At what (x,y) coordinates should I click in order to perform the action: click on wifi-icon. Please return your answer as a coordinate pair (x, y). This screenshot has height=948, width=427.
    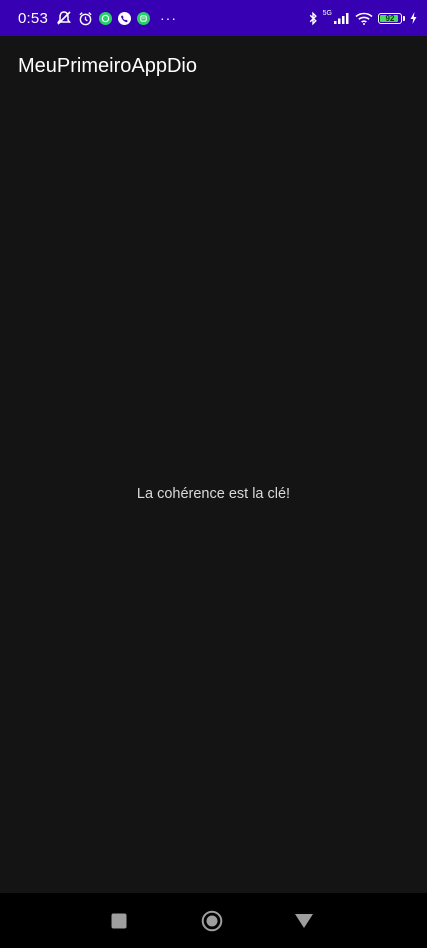
    Looking at the image, I should click on (364, 18).